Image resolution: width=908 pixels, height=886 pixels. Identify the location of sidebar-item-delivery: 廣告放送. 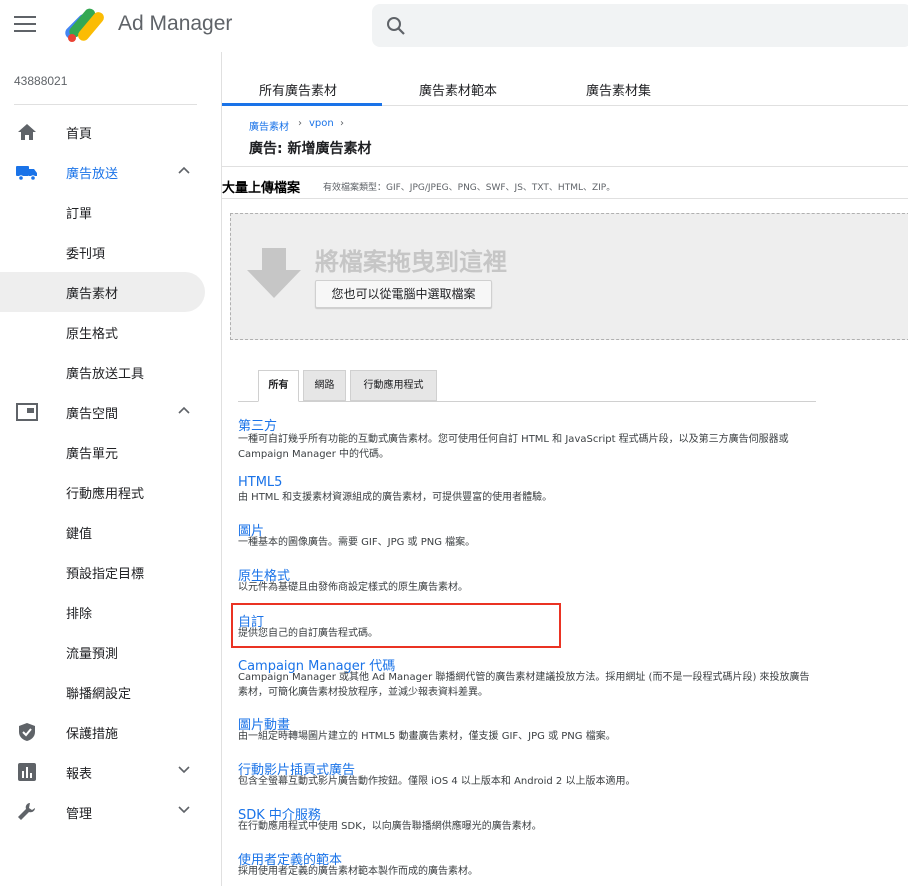
(102, 172).